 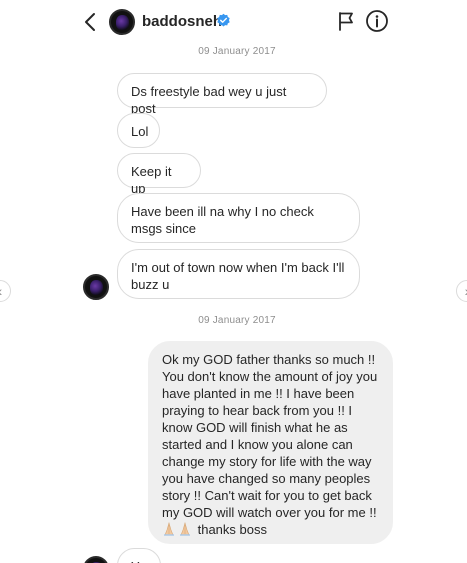 What do you see at coordinates (5, 291) in the screenshot?
I see `carousel-prev-button: ‹` at bounding box center [5, 291].